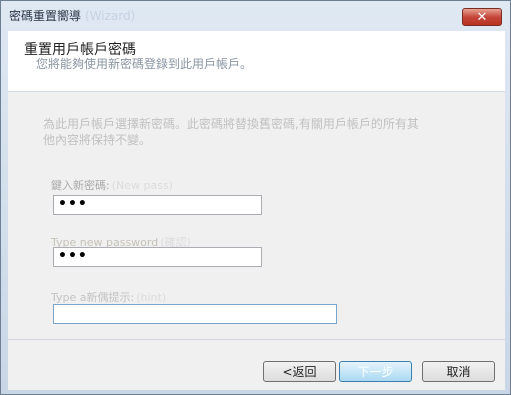  Describe the element at coordinates (151, 297) in the screenshot. I see `password-hint-label-faded: (hint)` at that location.